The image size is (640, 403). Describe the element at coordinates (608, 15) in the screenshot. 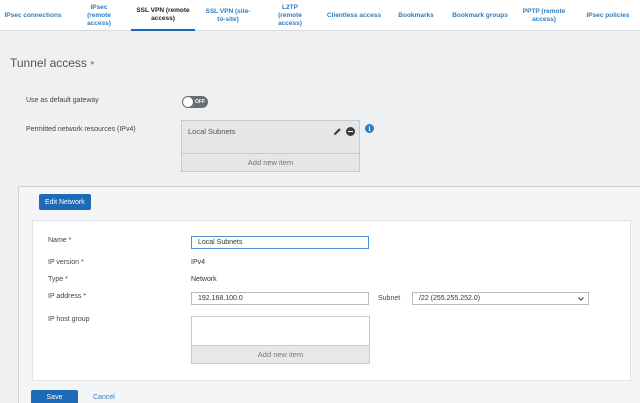

I see `tab-ipsec-policies: IPsec policies` at that location.